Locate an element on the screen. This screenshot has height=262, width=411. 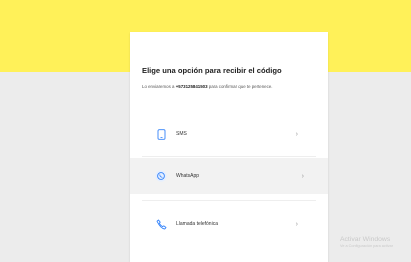
watermark-subtitle: Ve a Configuración para activar is located at coordinates (366, 246).